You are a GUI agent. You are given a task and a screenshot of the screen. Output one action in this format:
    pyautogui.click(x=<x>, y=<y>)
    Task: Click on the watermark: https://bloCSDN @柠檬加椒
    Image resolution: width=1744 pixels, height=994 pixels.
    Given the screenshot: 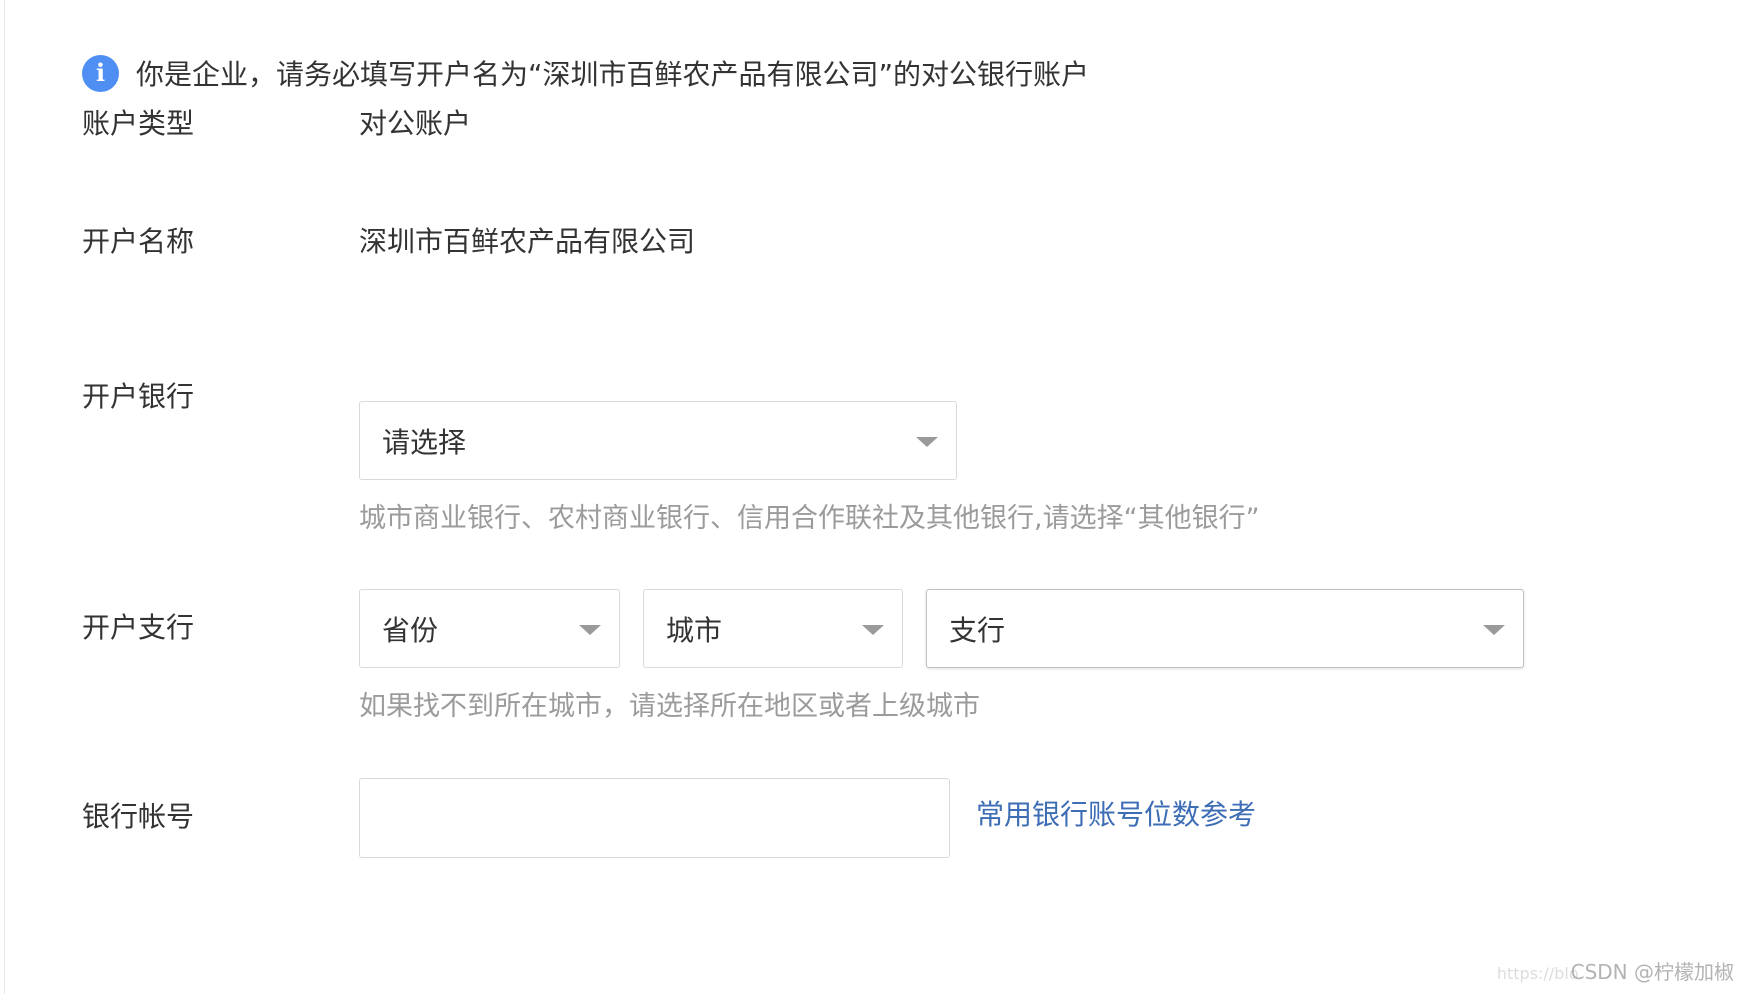 What is the action you would take?
    pyautogui.click(x=1615, y=973)
    